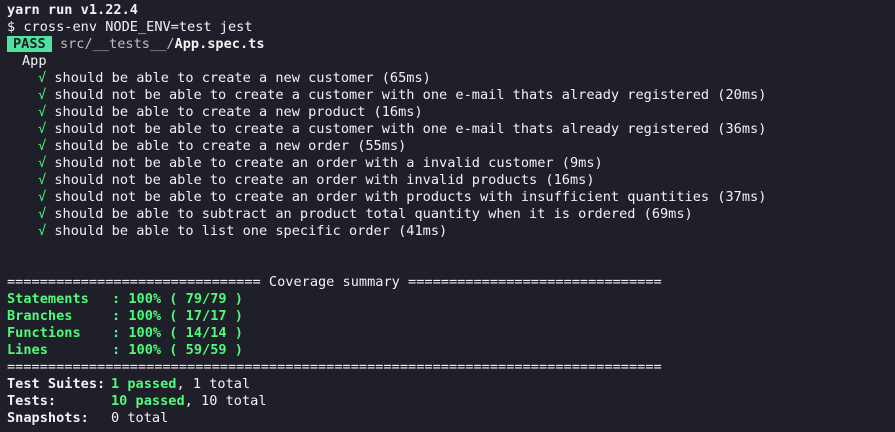 This screenshot has width=895, height=432. Describe the element at coordinates (225, 401) in the screenshot. I see `tests-total: , 10 total` at that location.